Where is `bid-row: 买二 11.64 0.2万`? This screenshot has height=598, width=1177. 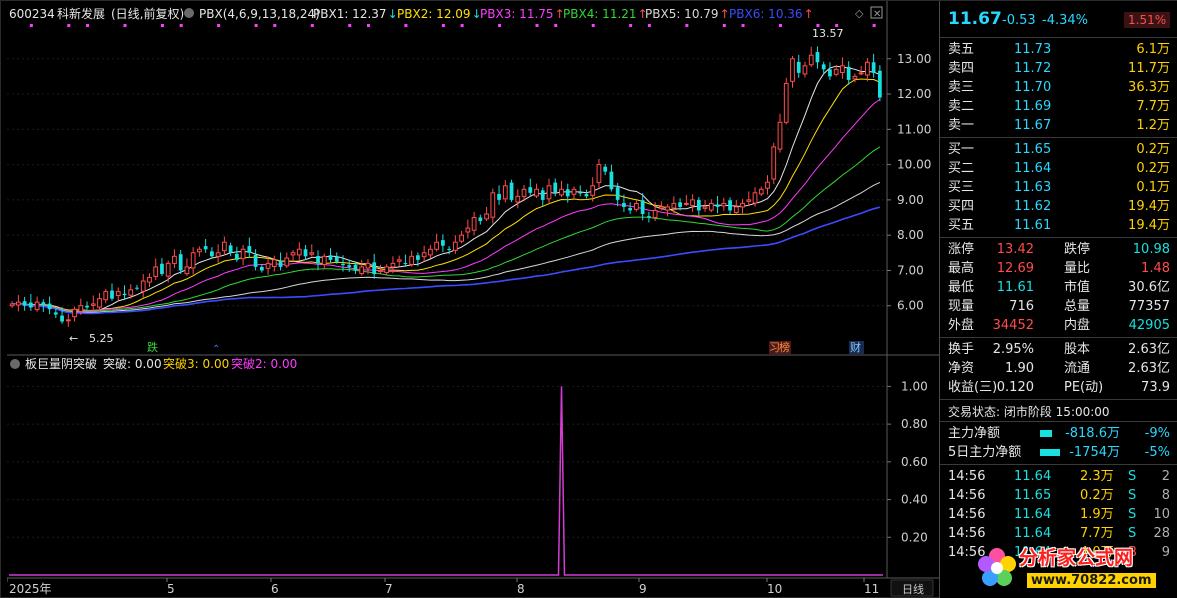
bid-row: 买二 11.64 0.2万 is located at coordinates (1058, 168).